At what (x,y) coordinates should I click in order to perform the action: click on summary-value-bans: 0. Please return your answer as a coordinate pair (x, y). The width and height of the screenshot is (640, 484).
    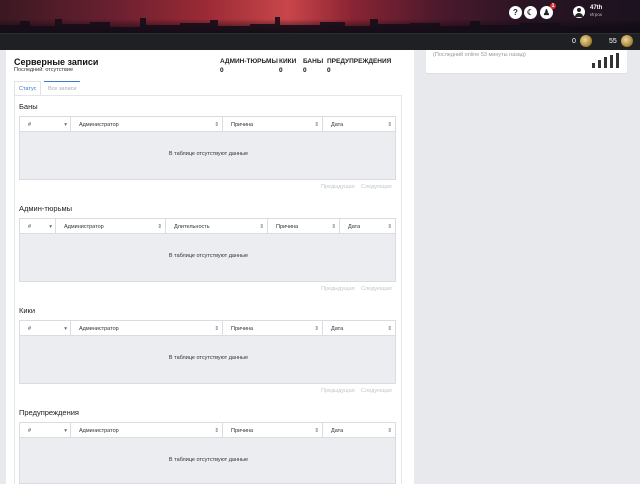
    Looking at the image, I should click on (305, 70).